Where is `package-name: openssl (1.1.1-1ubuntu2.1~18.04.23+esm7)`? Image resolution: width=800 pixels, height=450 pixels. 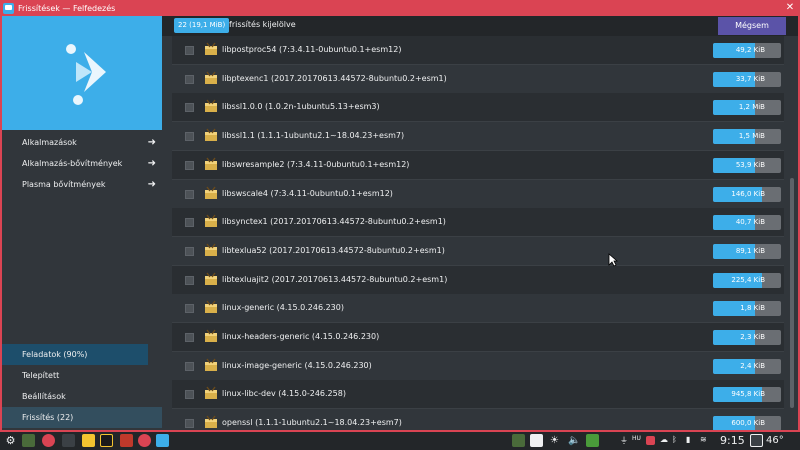 package-name: openssl (1.1.1-1ubuntu2.1~18.04.23+esm7) is located at coordinates (312, 423).